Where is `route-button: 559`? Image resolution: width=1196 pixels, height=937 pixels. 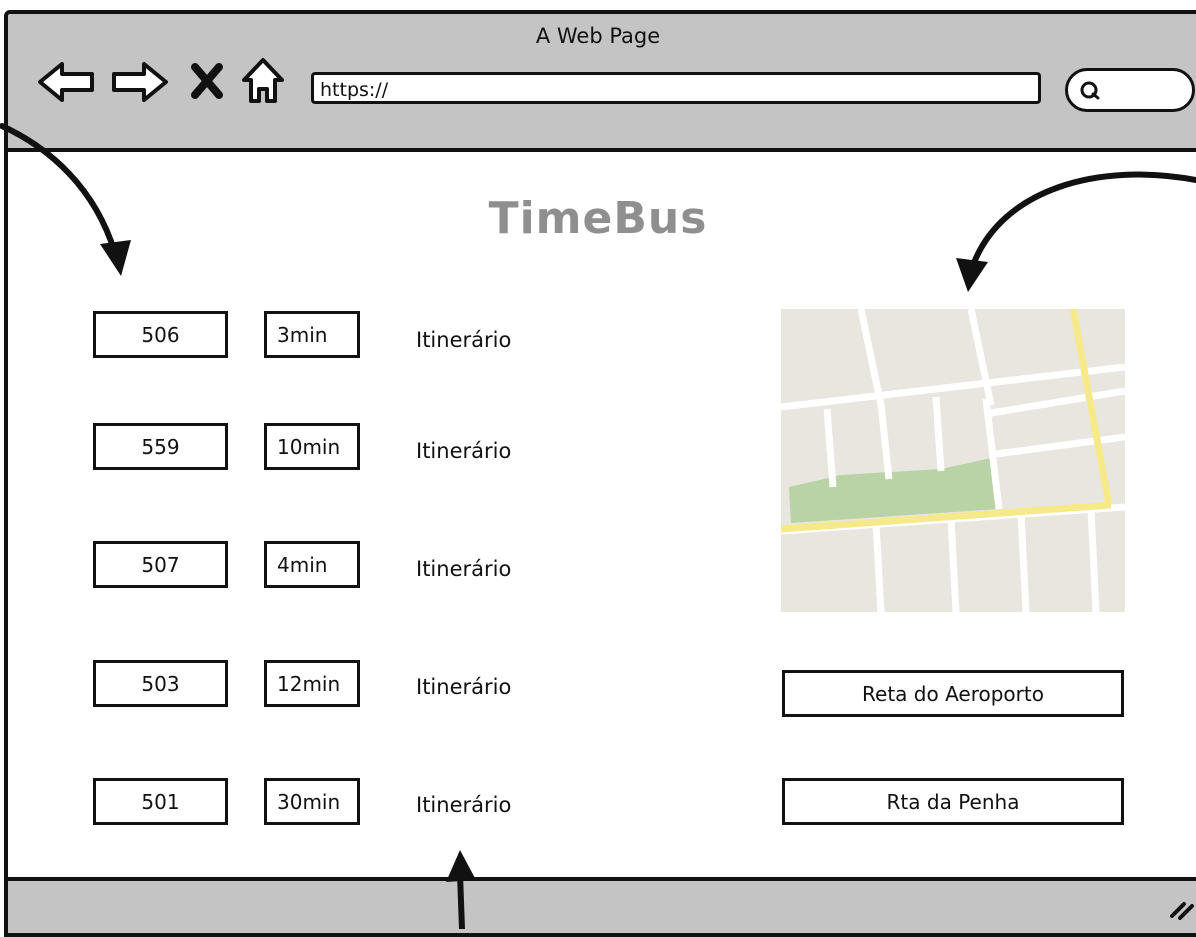
route-button: 559 is located at coordinates (160, 446).